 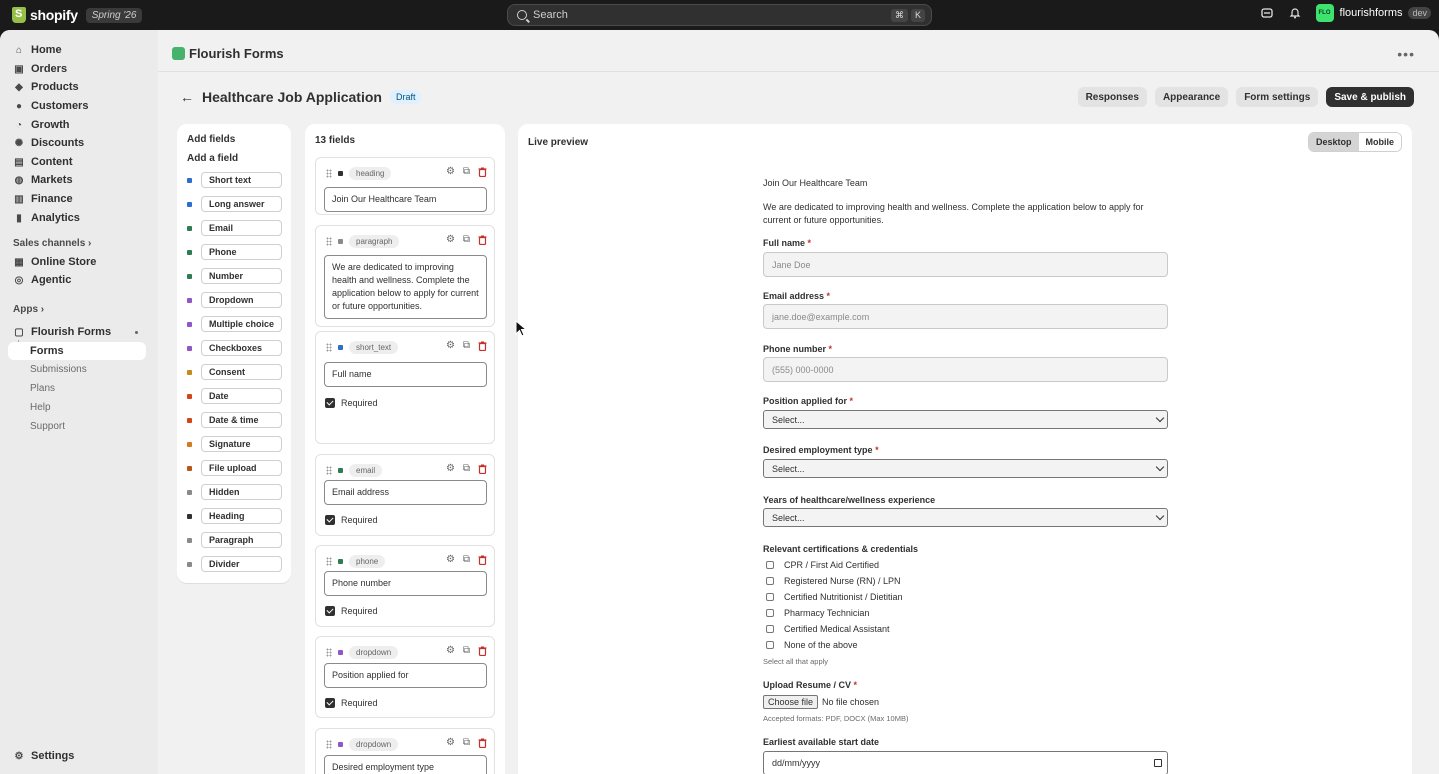 I want to click on sidebar-item-support: Support, so click(x=47, y=426).